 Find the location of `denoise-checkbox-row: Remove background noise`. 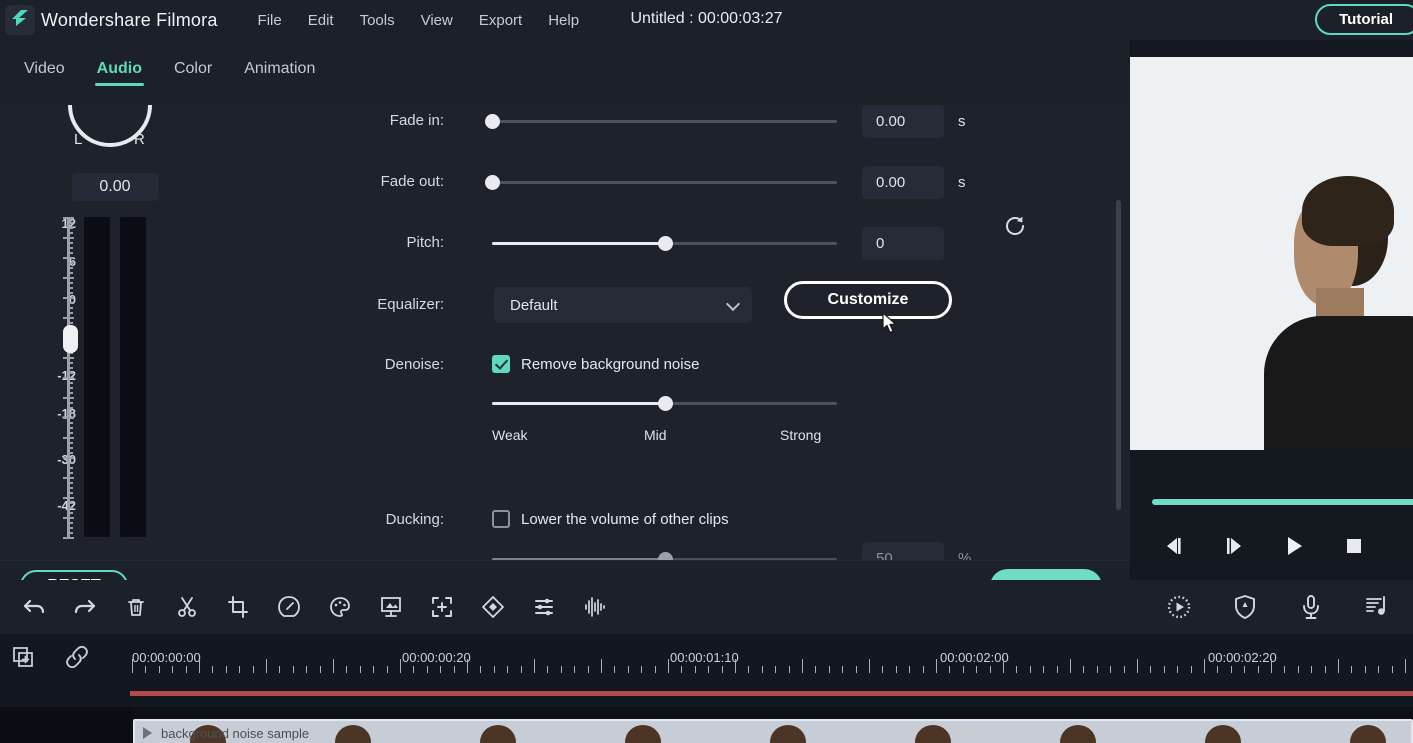

denoise-checkbox-row: Remove background noise is located at coordinates (595, 364).